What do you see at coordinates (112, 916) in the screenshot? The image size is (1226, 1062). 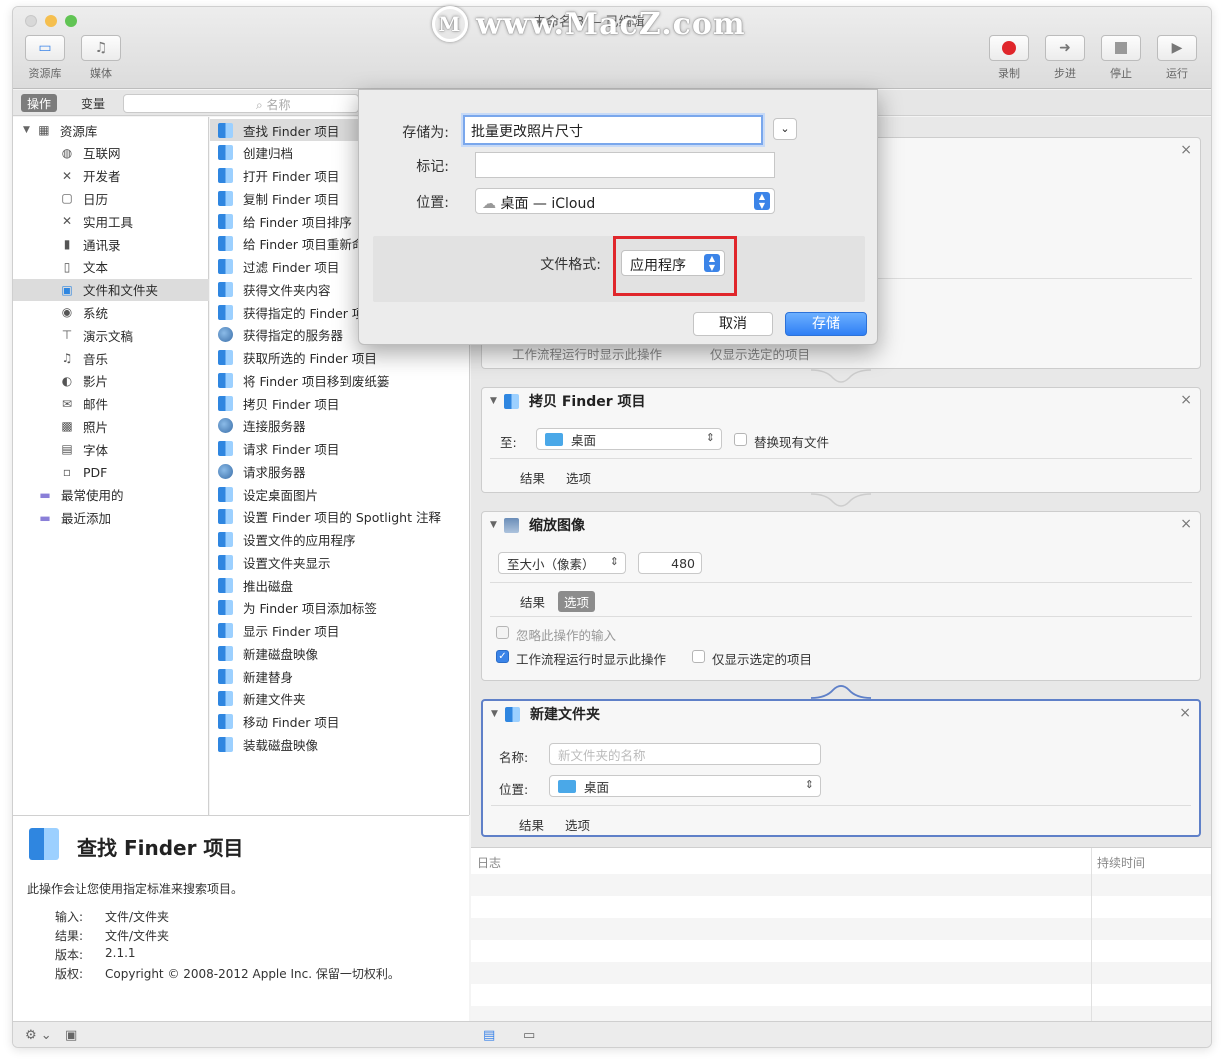 I see `meta-input: 输入: 文件/文件夹` at bounding box center [112, 916].